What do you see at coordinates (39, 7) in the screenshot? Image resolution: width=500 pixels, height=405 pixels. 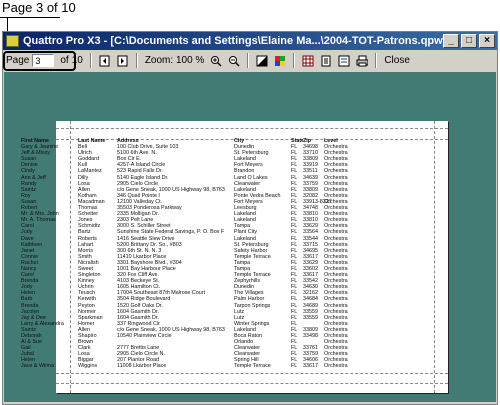 I see `callout-label: Page 3 of 10` at bounding box center [39, 7].